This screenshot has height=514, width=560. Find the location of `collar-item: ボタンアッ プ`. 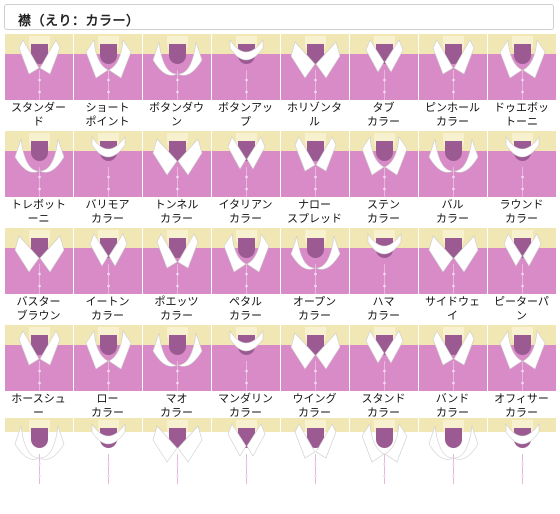

collar-item: ボタンアッ プ is located at coordinates (245, 82).